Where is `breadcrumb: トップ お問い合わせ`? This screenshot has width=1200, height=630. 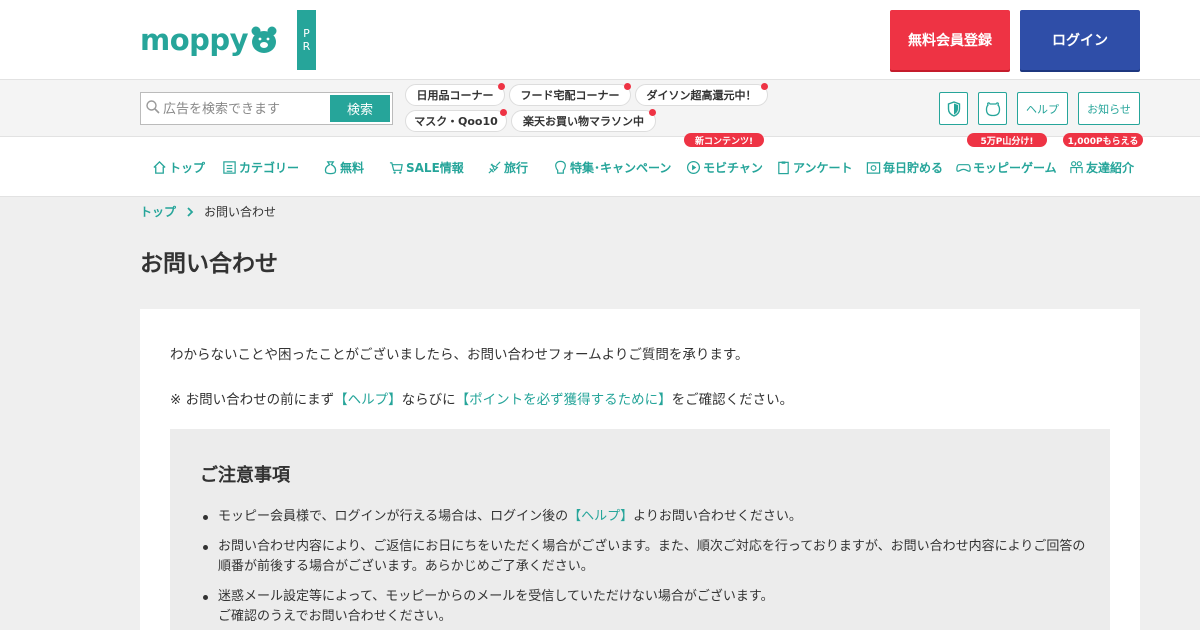
breadcrumb: トップ お問い合わせ is located at coordinates (208, 211).